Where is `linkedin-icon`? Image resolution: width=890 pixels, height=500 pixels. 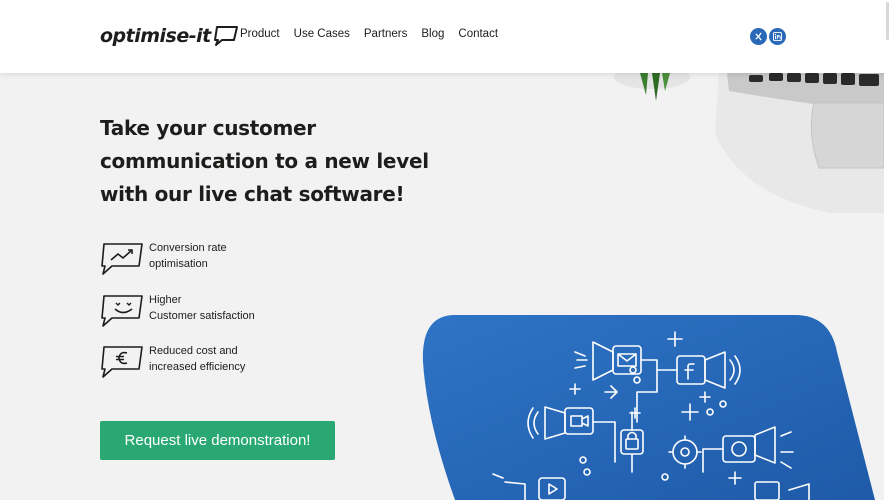
linkedin-icon is located at coordinates (777, 36).